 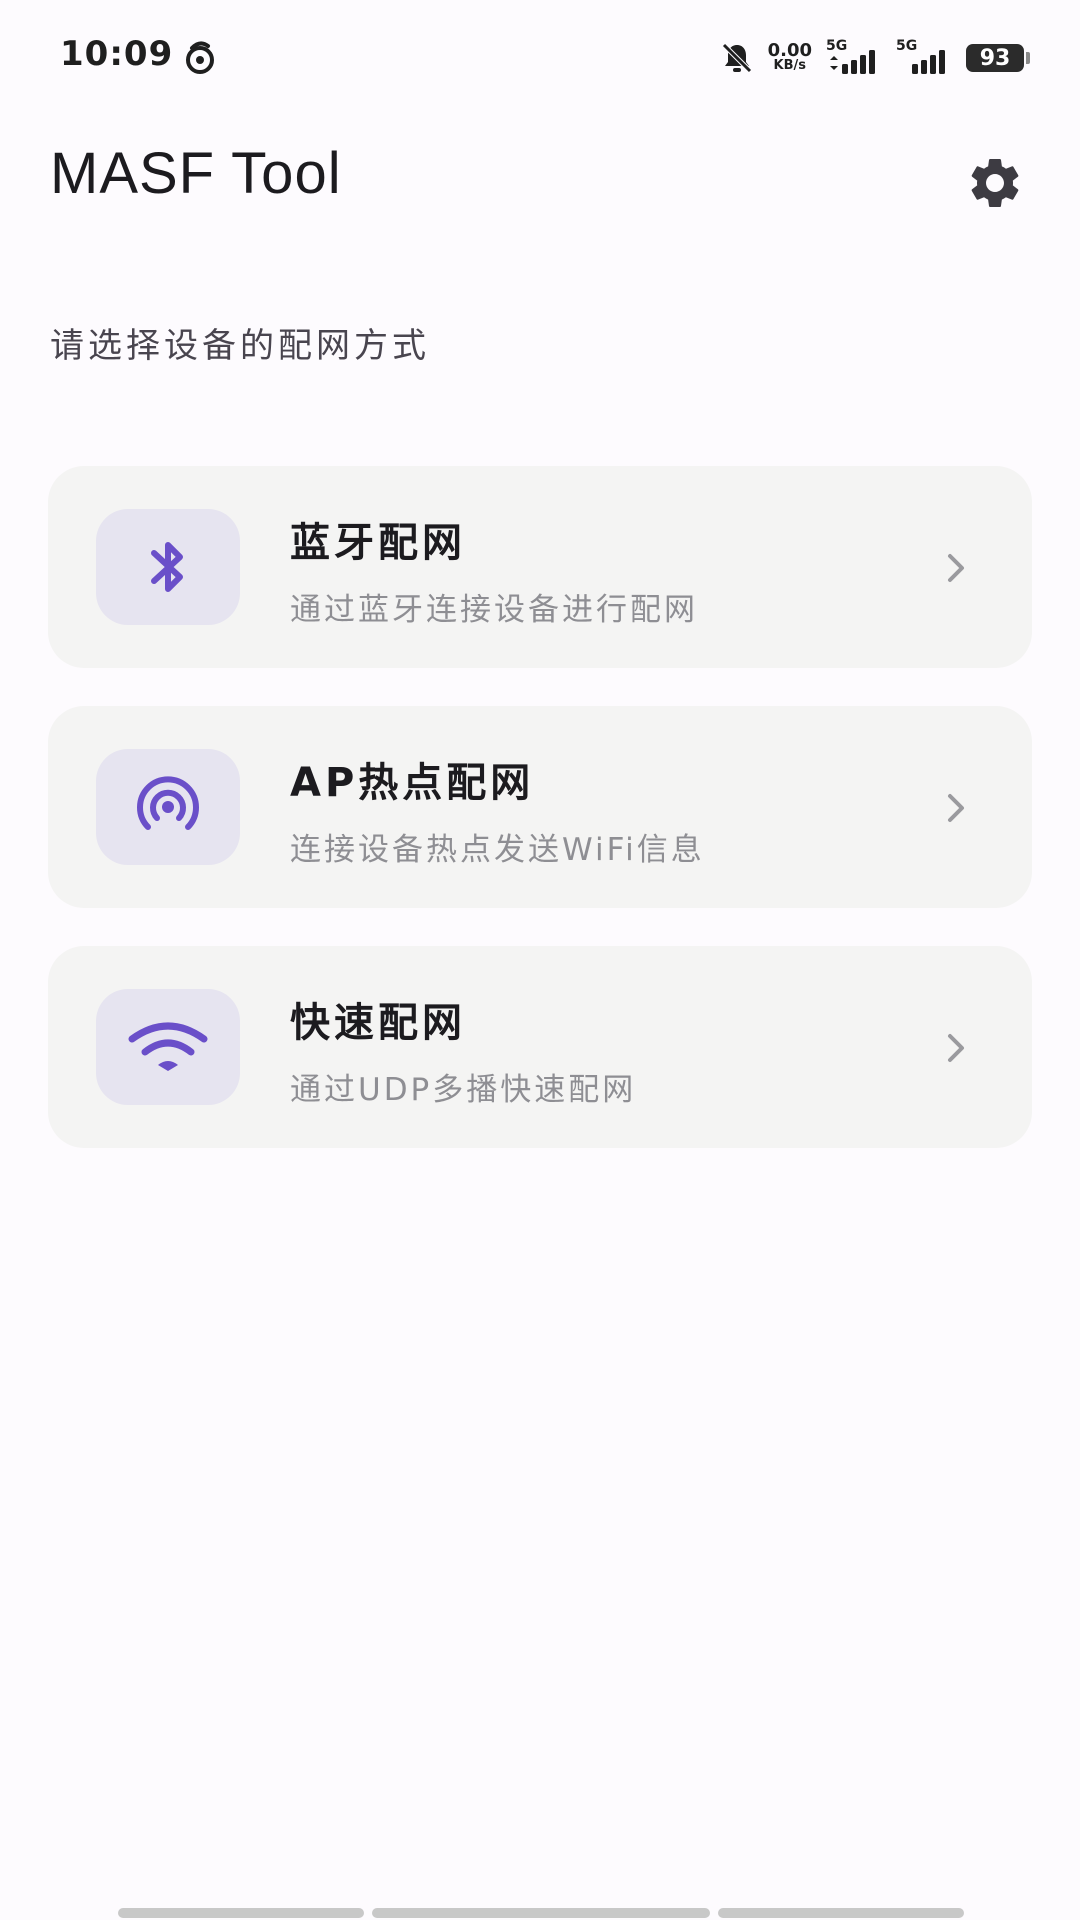 I want to click on status-time: 10:09, so click(x=117, y=54).